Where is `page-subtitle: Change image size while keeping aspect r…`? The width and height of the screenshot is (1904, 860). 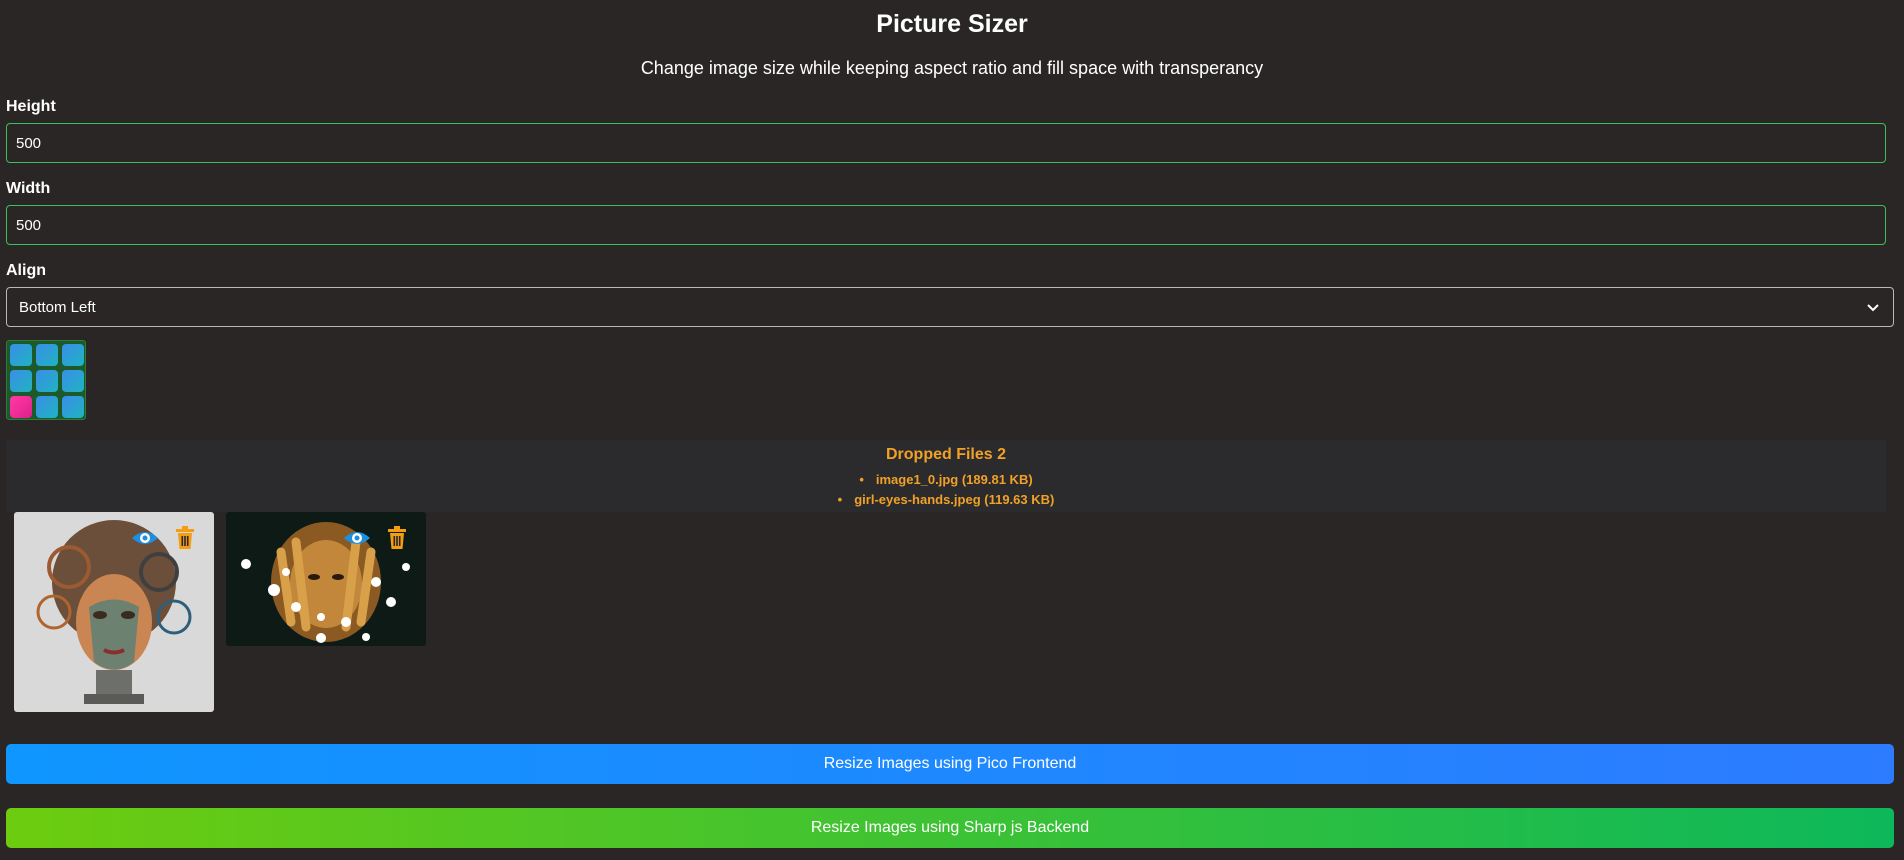 page-subtitle: Change image size while keeping aspect r… is located at coordinates (952, 68).